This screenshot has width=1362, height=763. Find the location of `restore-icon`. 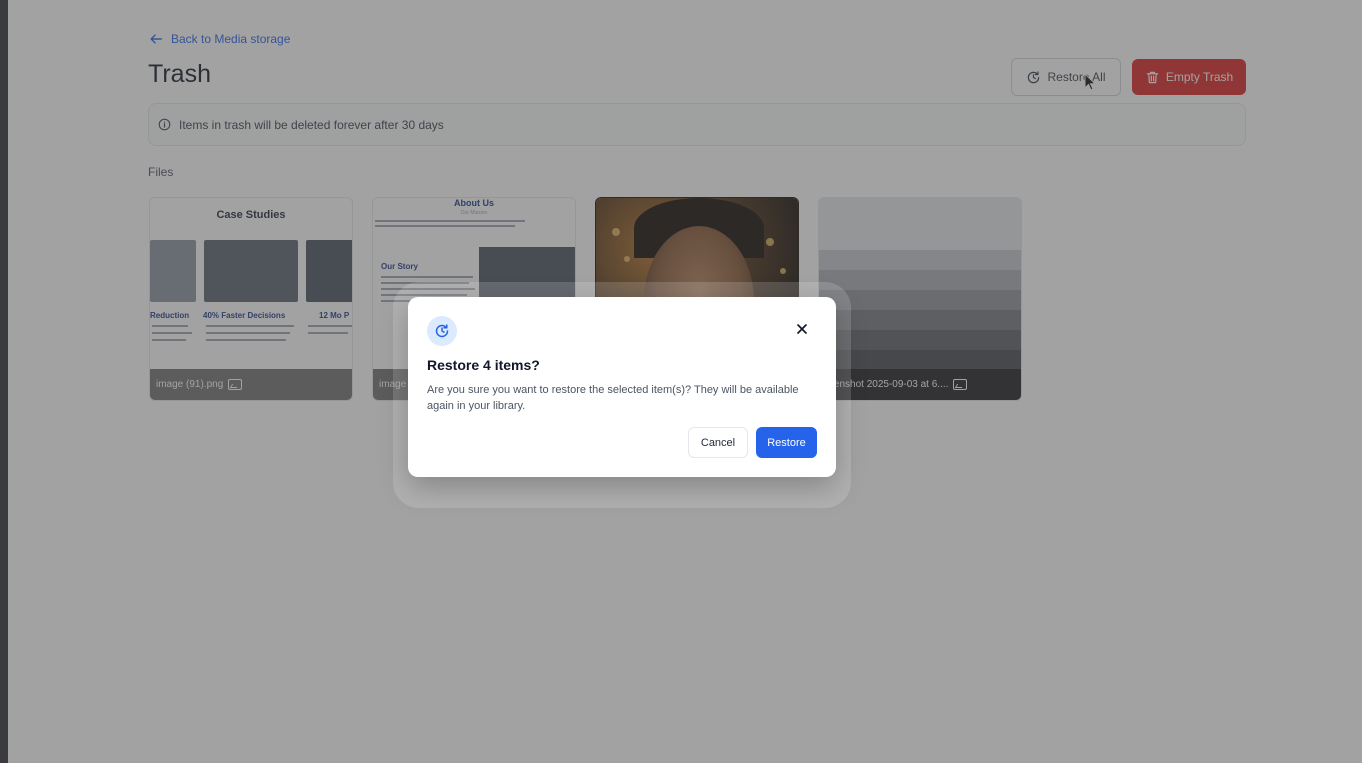

restore-icon is located at coordinates (442, 331).